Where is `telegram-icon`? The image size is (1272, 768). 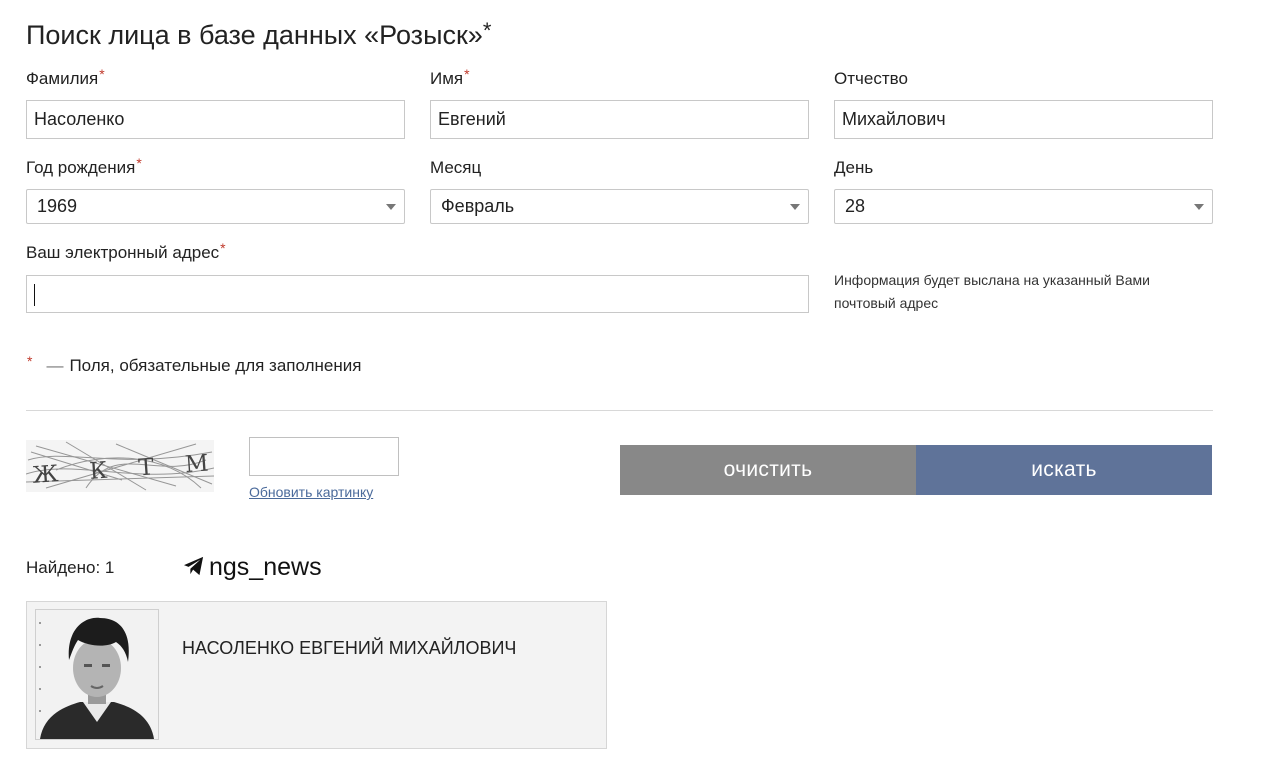 telegram-icon is located at coordinates (194, 566).